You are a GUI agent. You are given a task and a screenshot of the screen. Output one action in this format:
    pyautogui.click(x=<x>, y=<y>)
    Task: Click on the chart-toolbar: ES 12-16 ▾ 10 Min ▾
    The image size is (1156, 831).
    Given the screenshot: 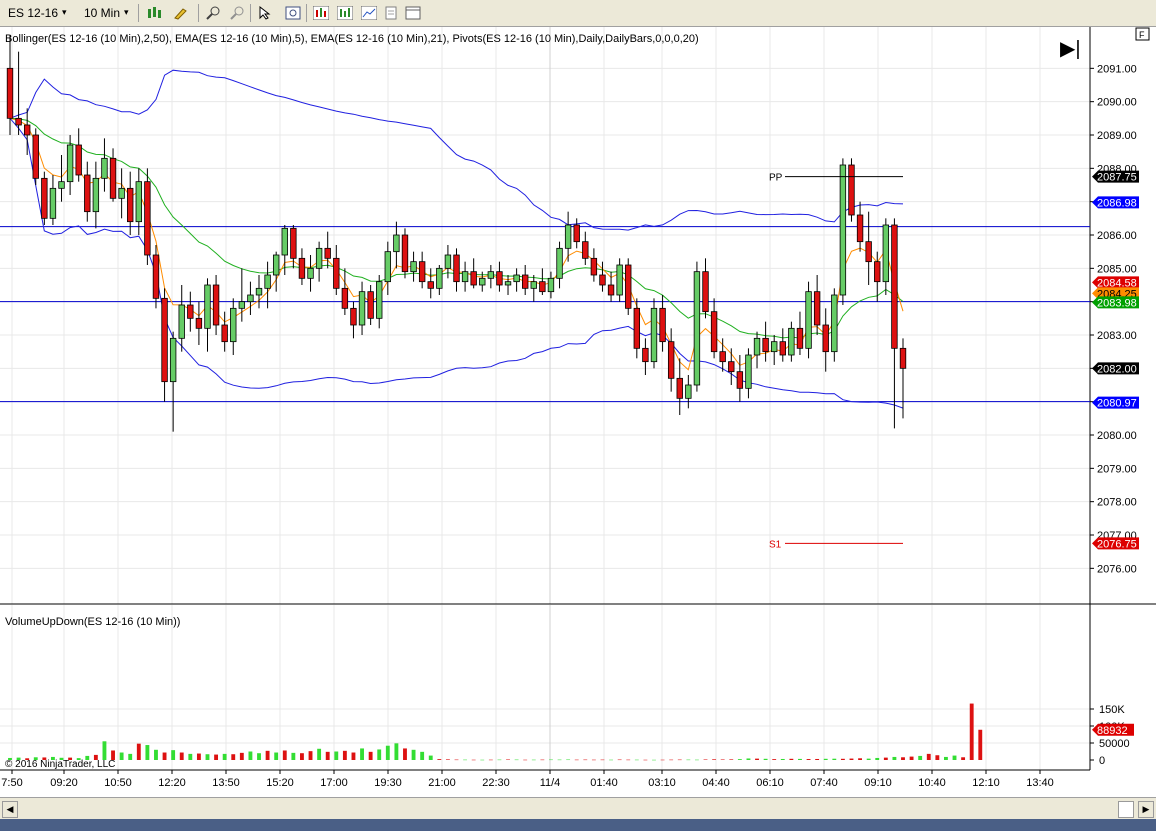 What is the action you would take?
    pyautogui.click(x=578, y=13)
    